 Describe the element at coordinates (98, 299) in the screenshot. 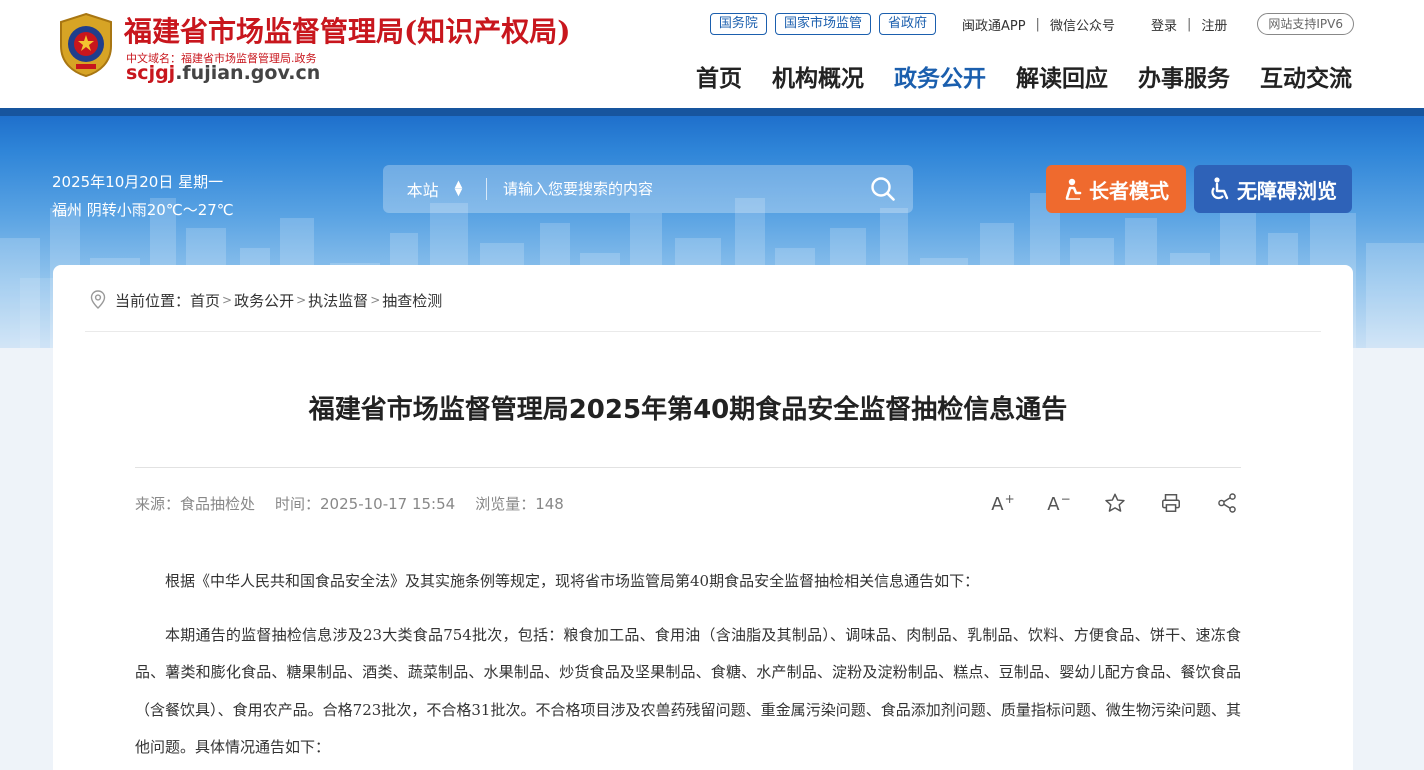

I see `location-pin-icon` at that location.